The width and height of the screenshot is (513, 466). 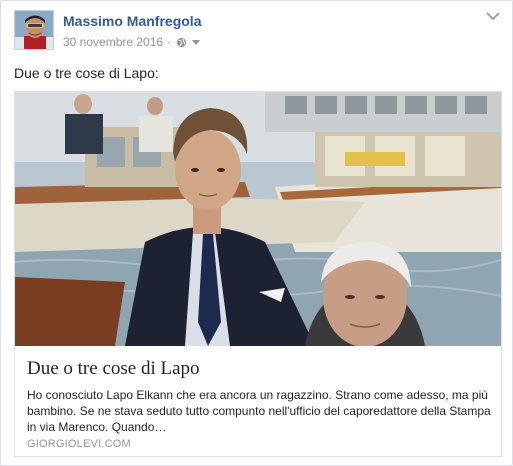 I want to click on post-header: Massimo Manfregola 30 novembre 2016 ·, so click(x=258, y=32).